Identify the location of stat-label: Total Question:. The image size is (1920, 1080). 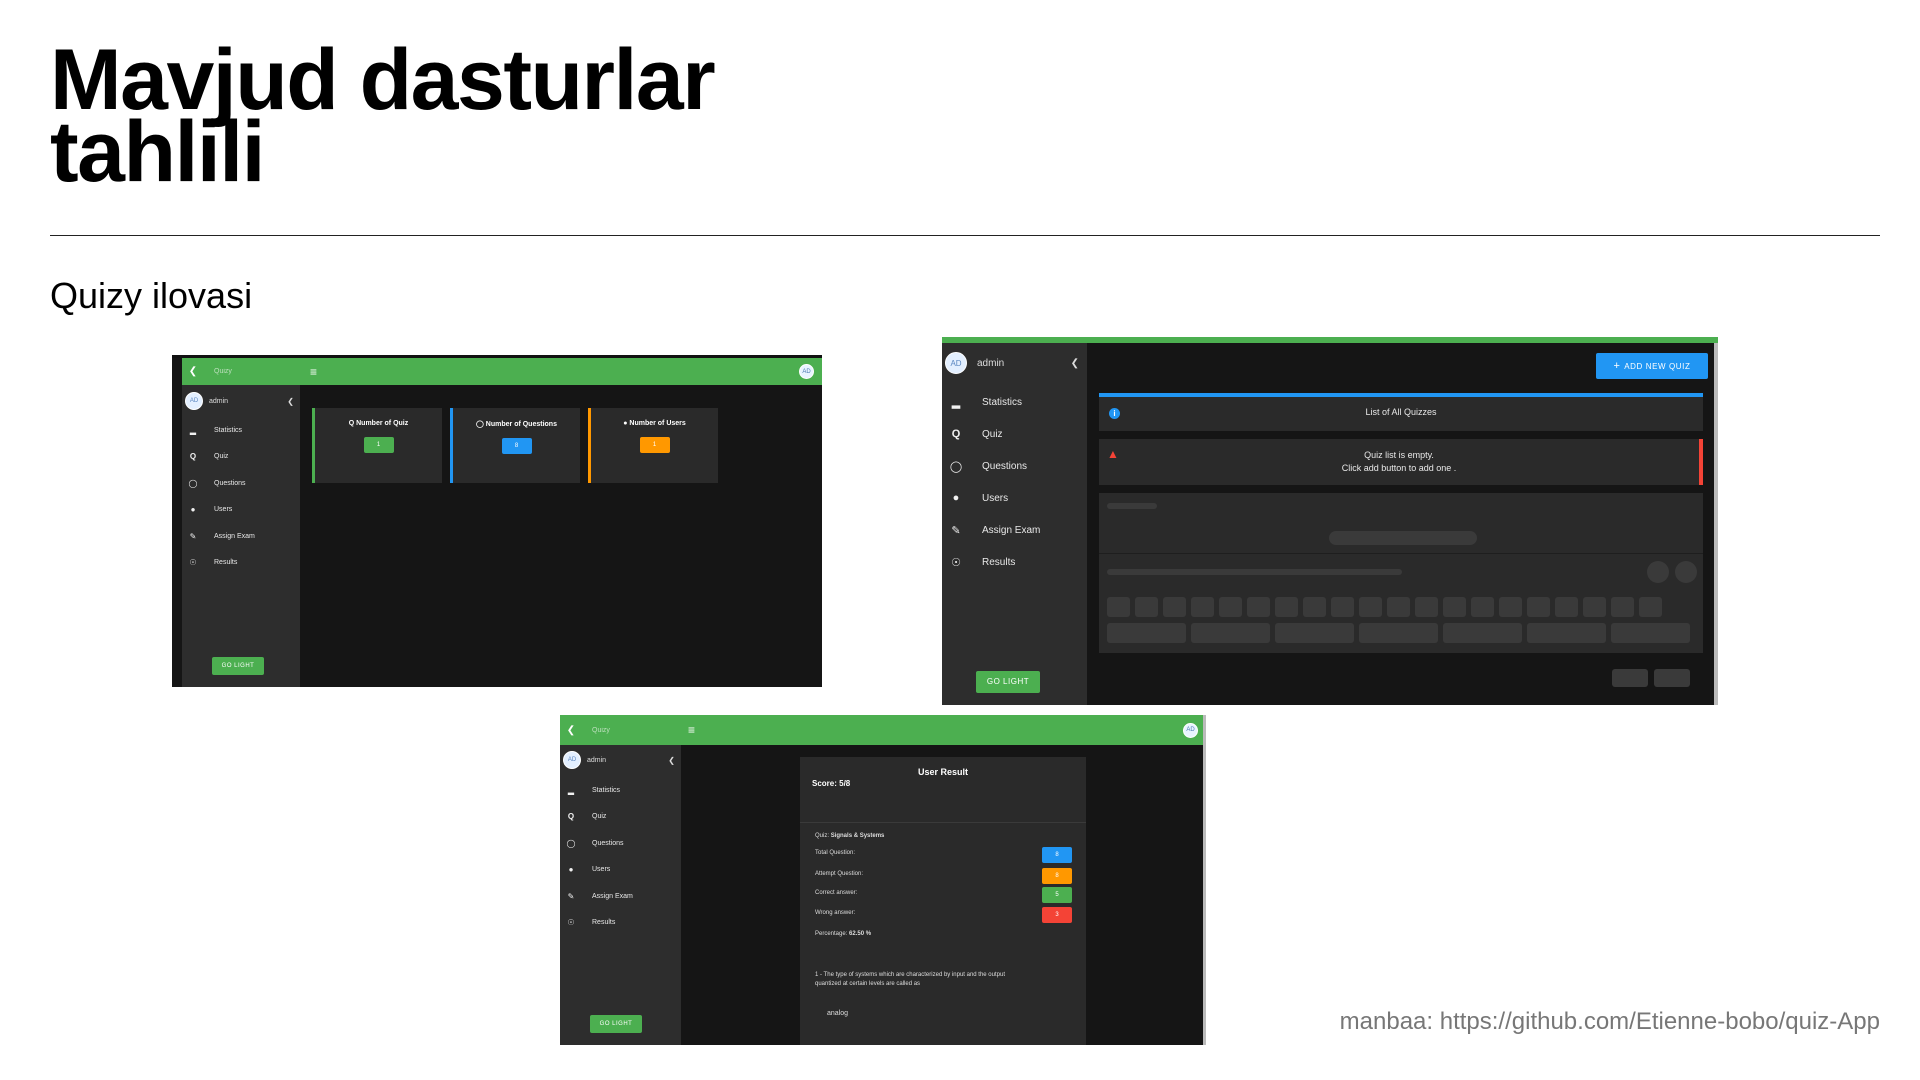
(835, 853).